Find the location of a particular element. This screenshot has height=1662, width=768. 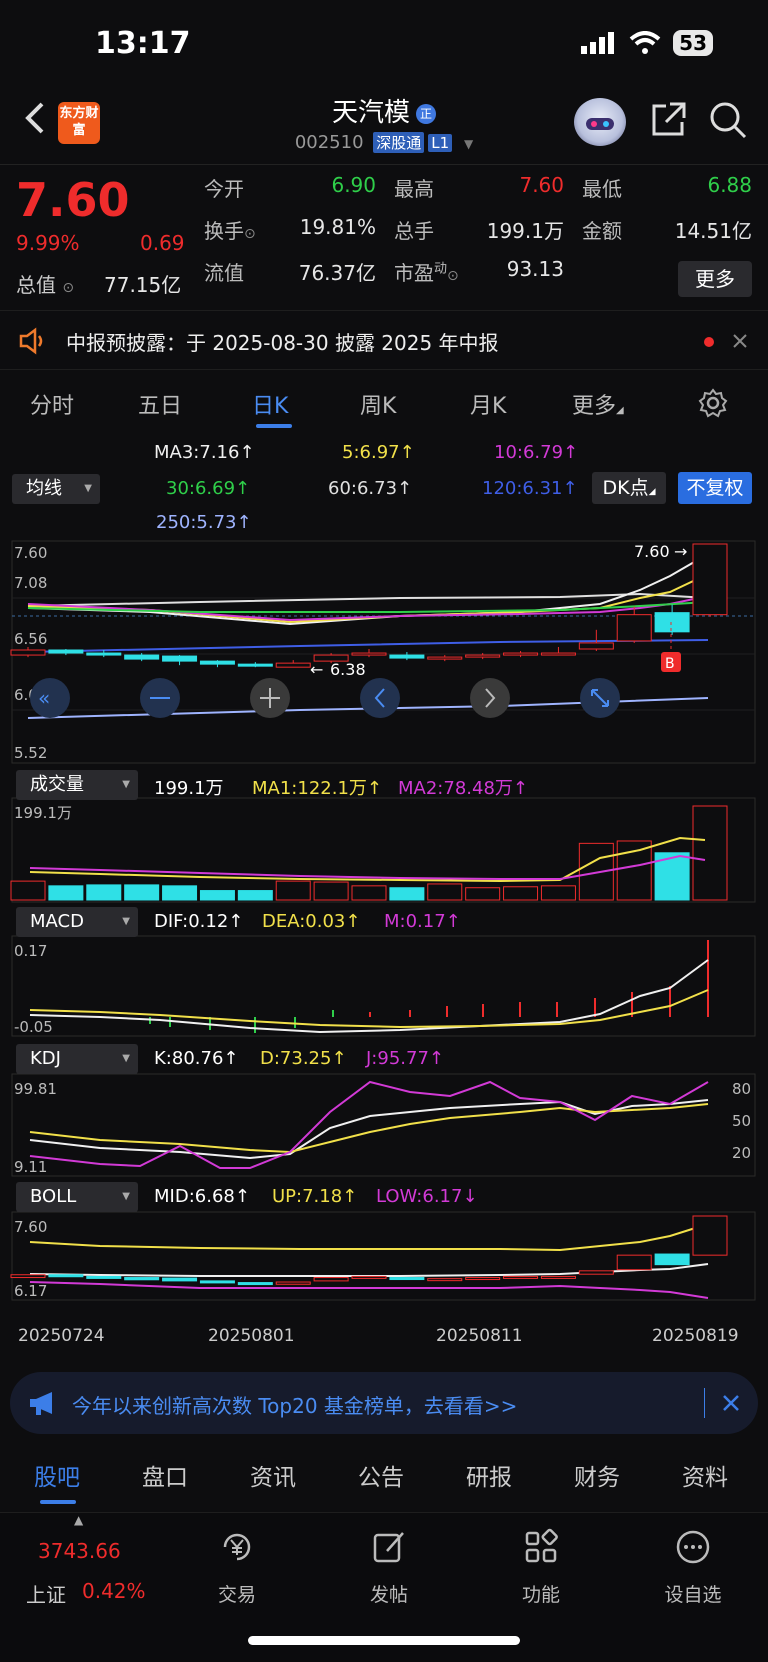

date-label: 20250811 is located at coordinates (479, 1336).